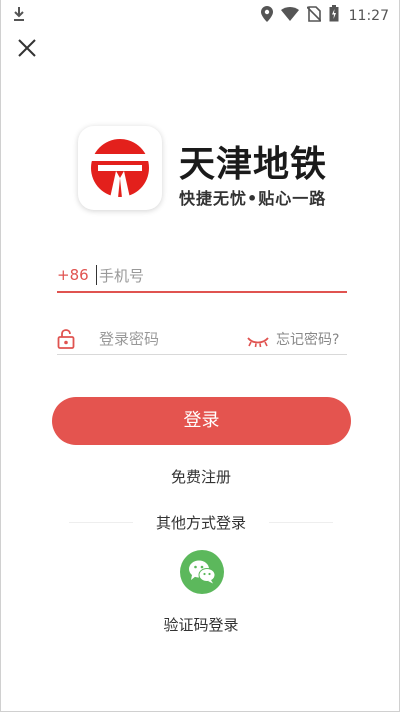  I want to click on phone-field: +86, so click(202, 278).